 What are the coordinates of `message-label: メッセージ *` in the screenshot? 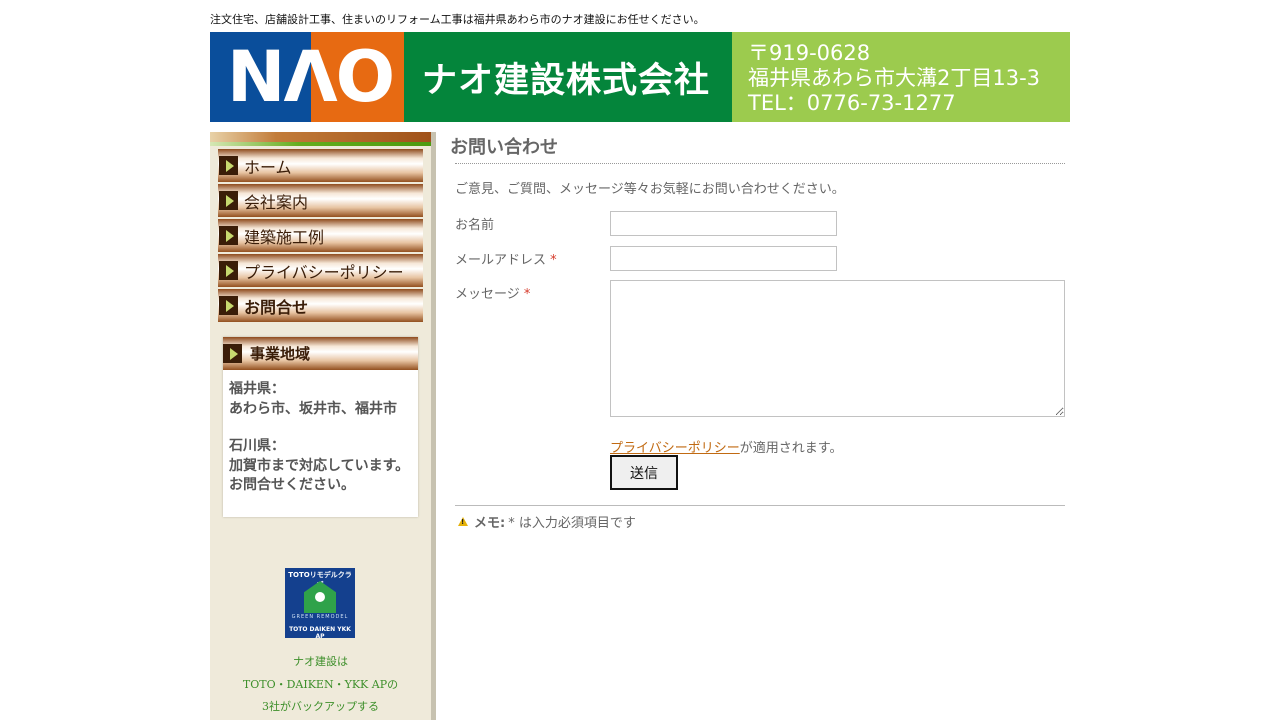 It's located at (492, 292).